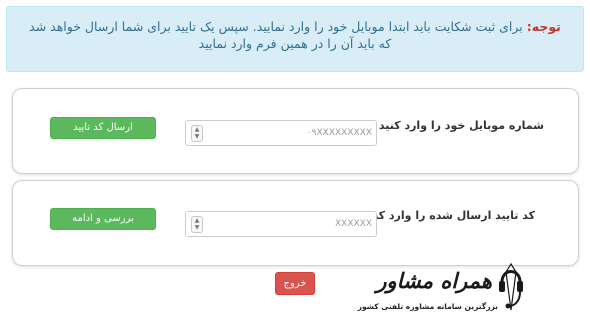  Describe the element at coordinates (290, 133) in the screenshot. I see `phone-input` at that location.